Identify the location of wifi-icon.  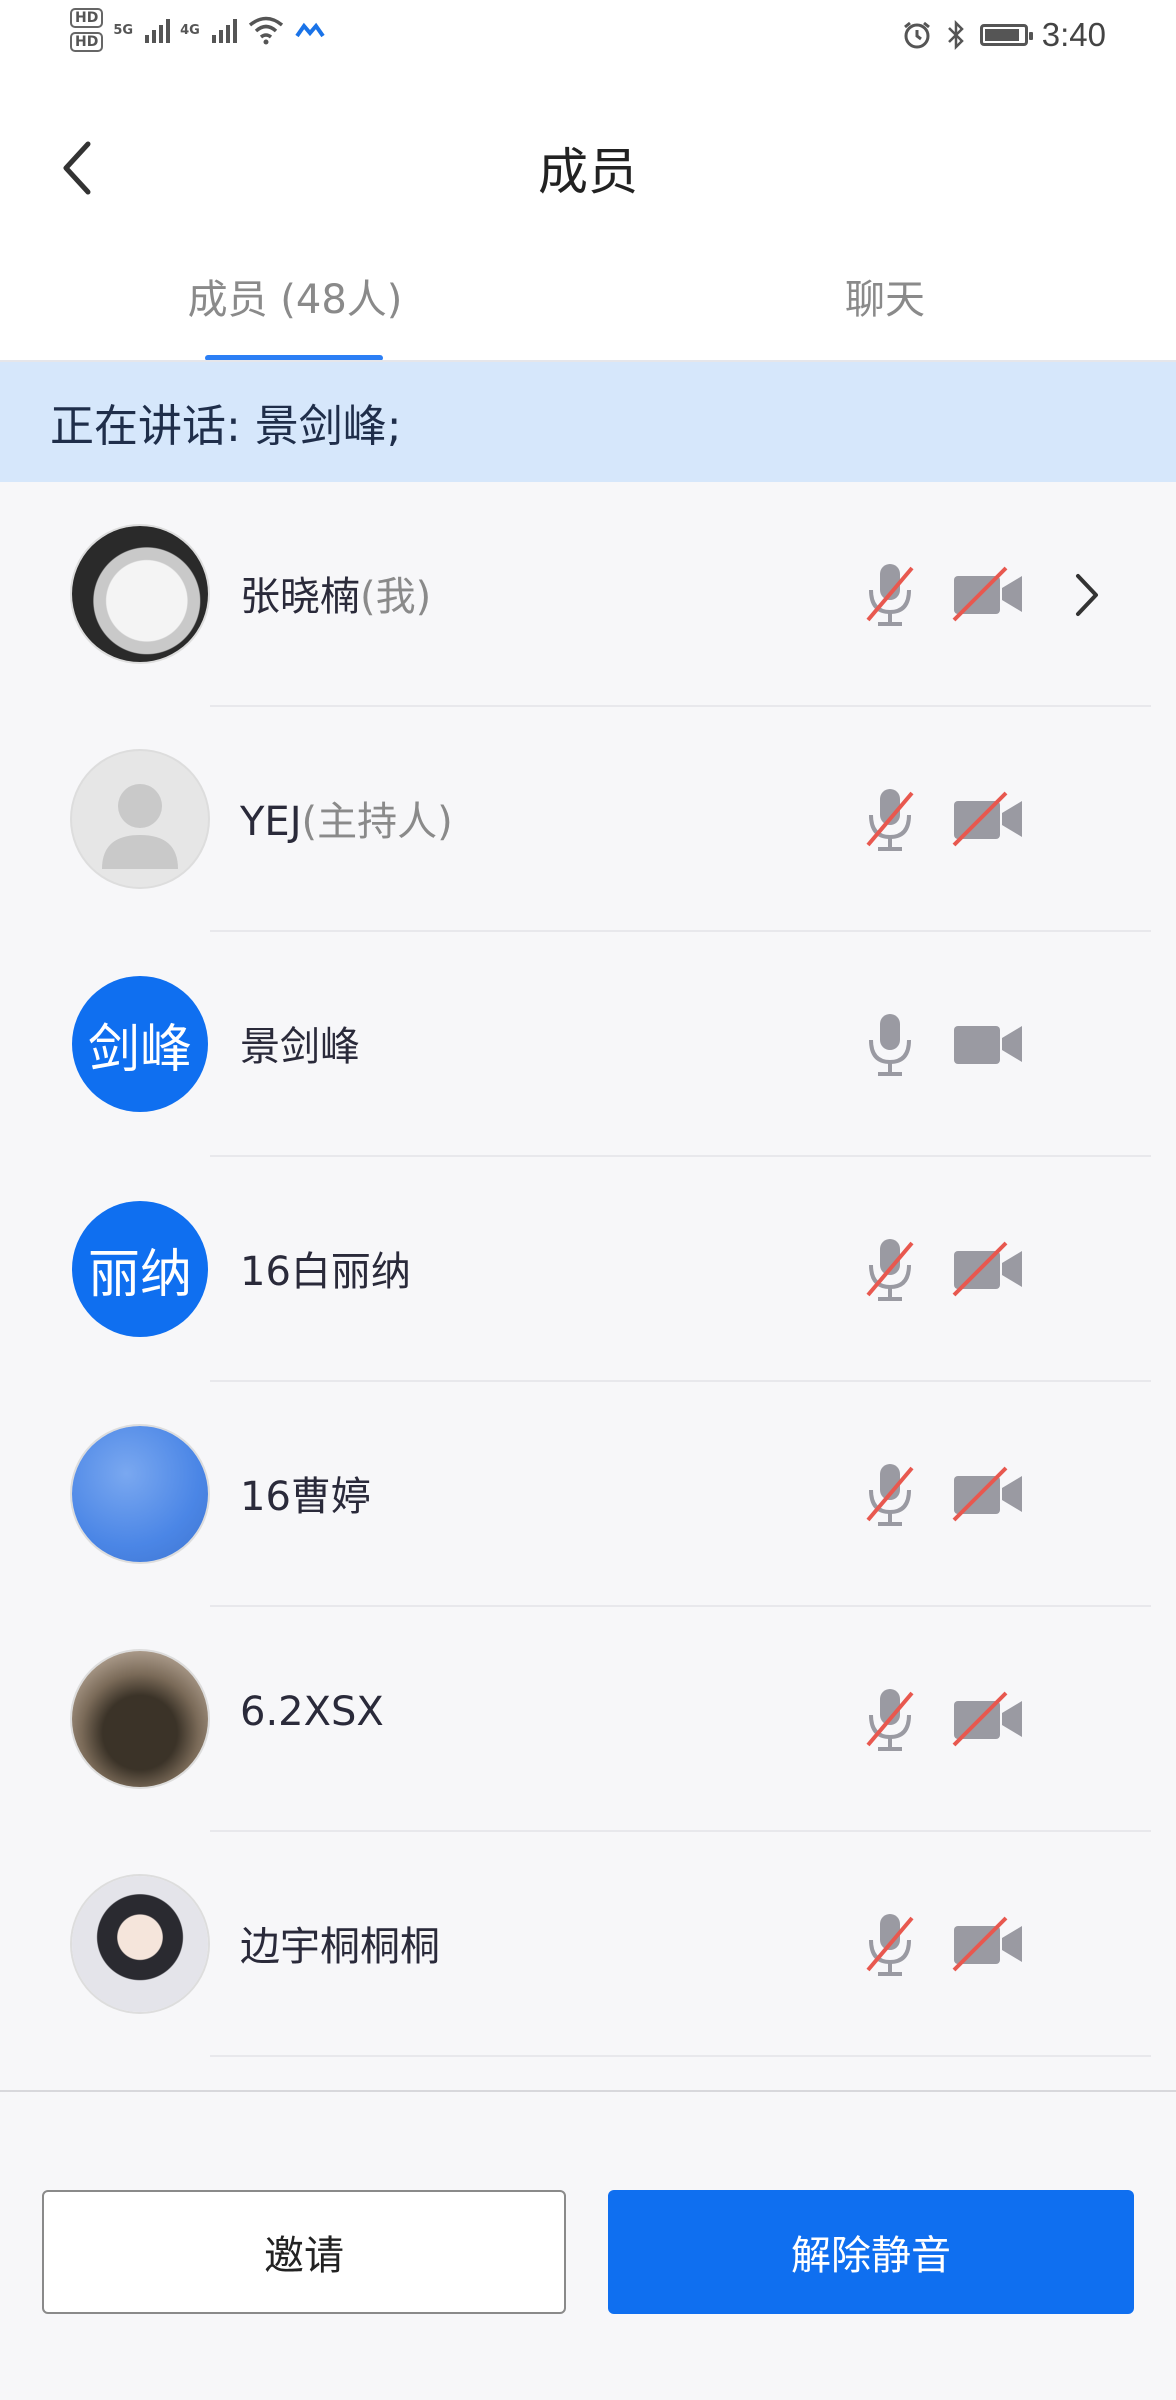
(265, 30).